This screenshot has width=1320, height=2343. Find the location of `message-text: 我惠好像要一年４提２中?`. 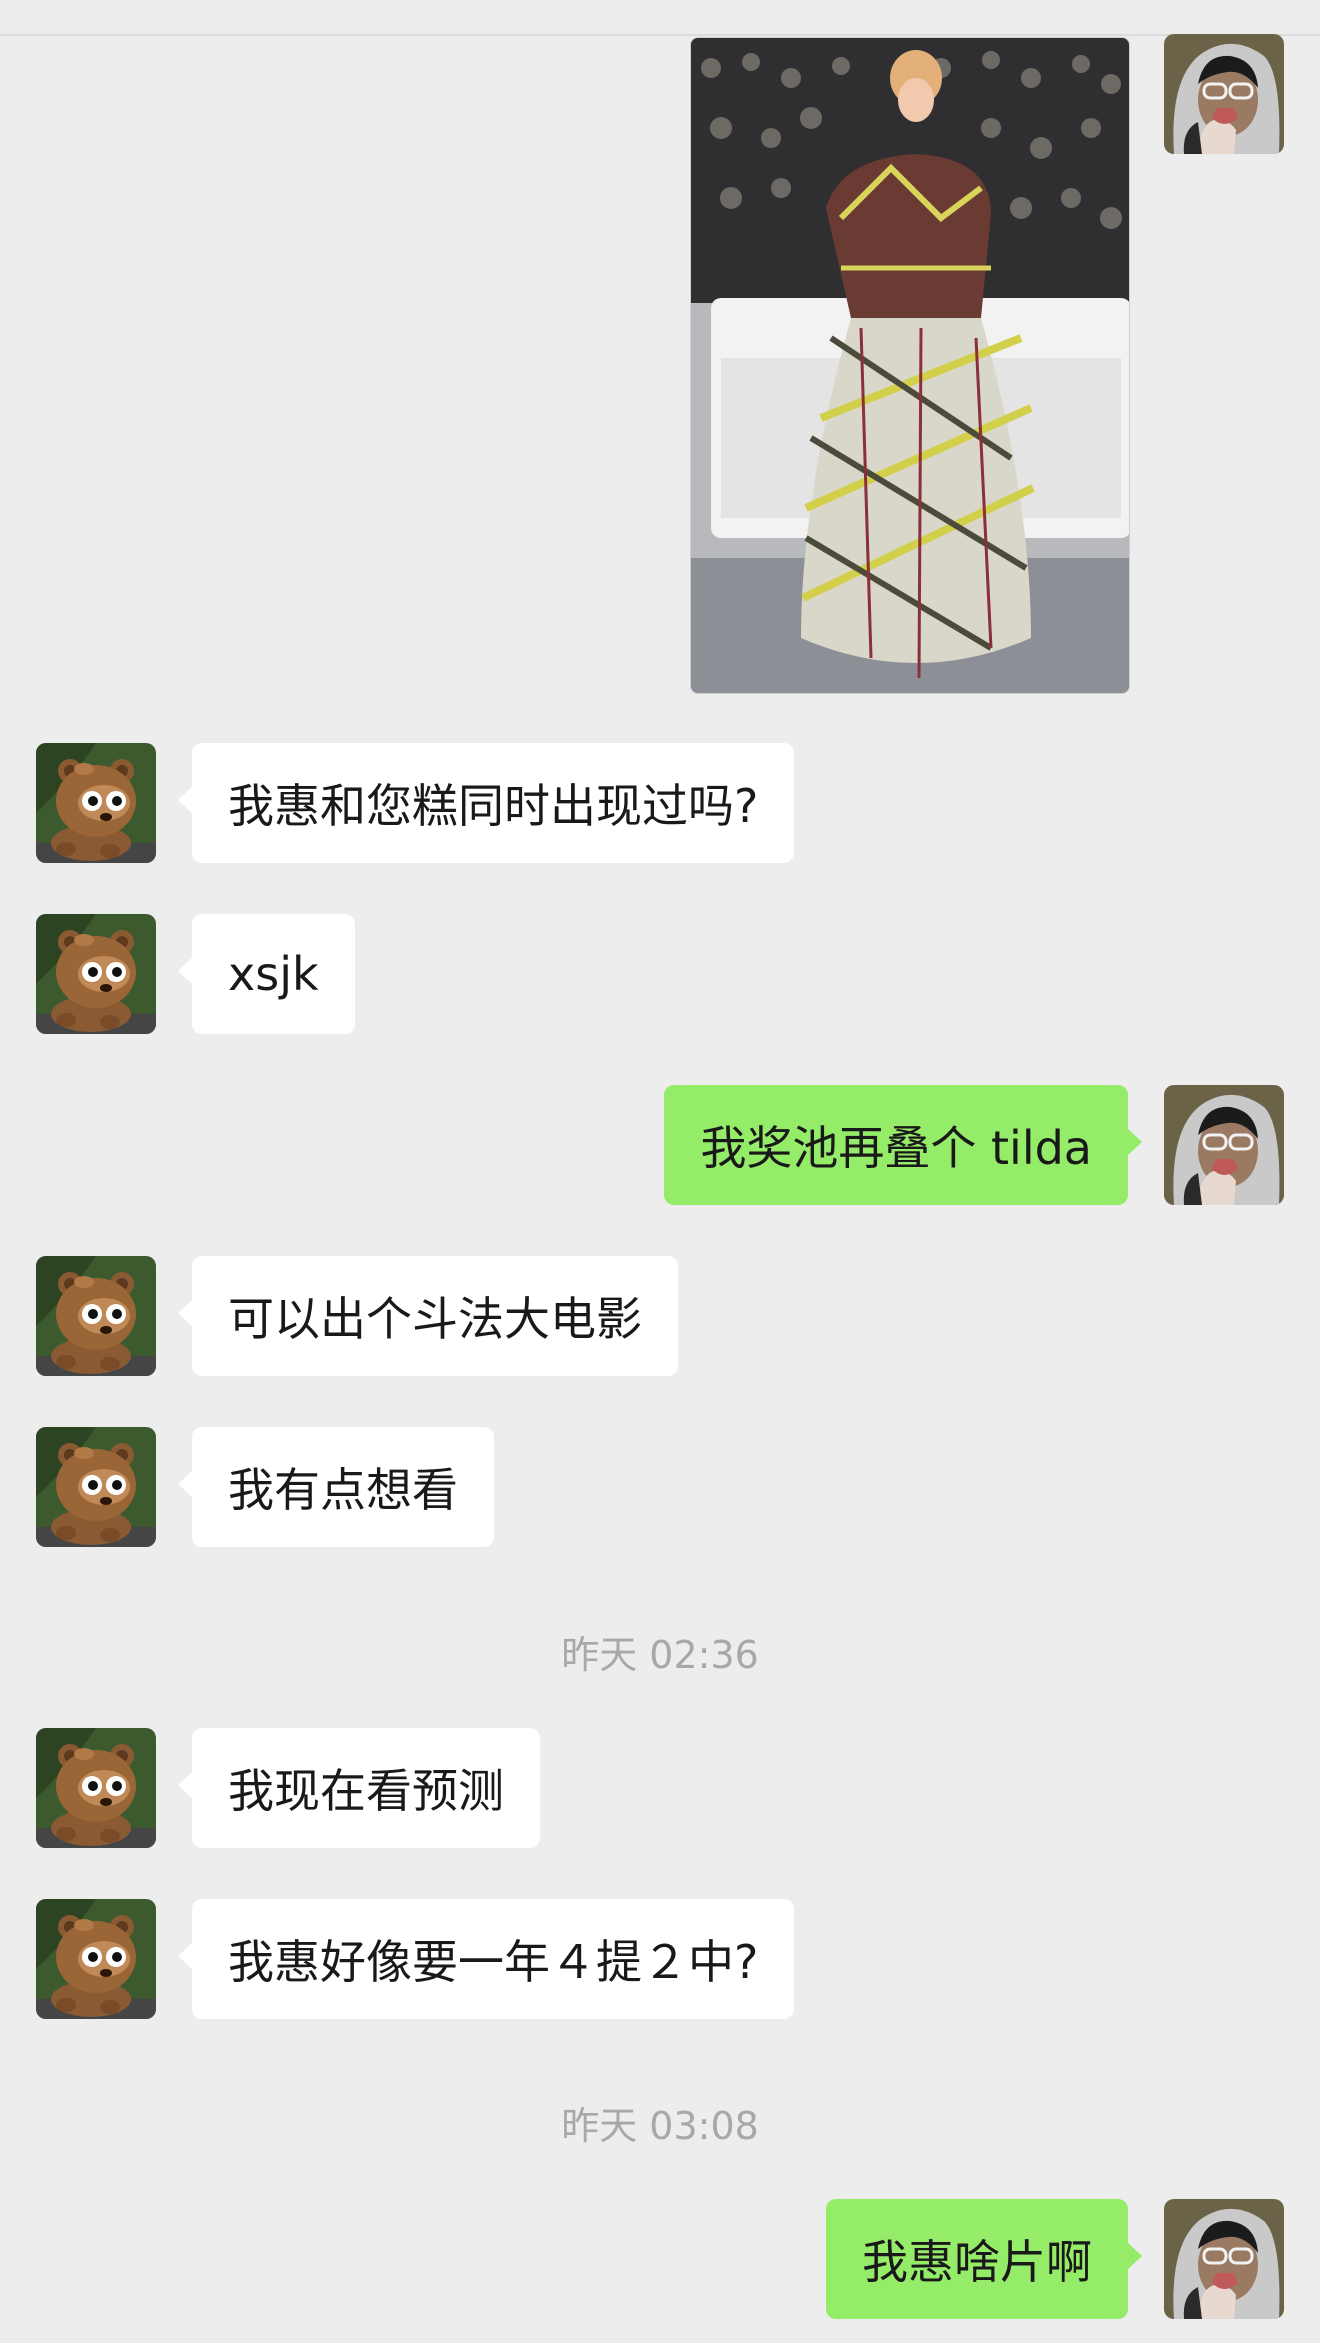

message-text: 我惠好像要一年４提２中? is located at coordinates (493, 1962).